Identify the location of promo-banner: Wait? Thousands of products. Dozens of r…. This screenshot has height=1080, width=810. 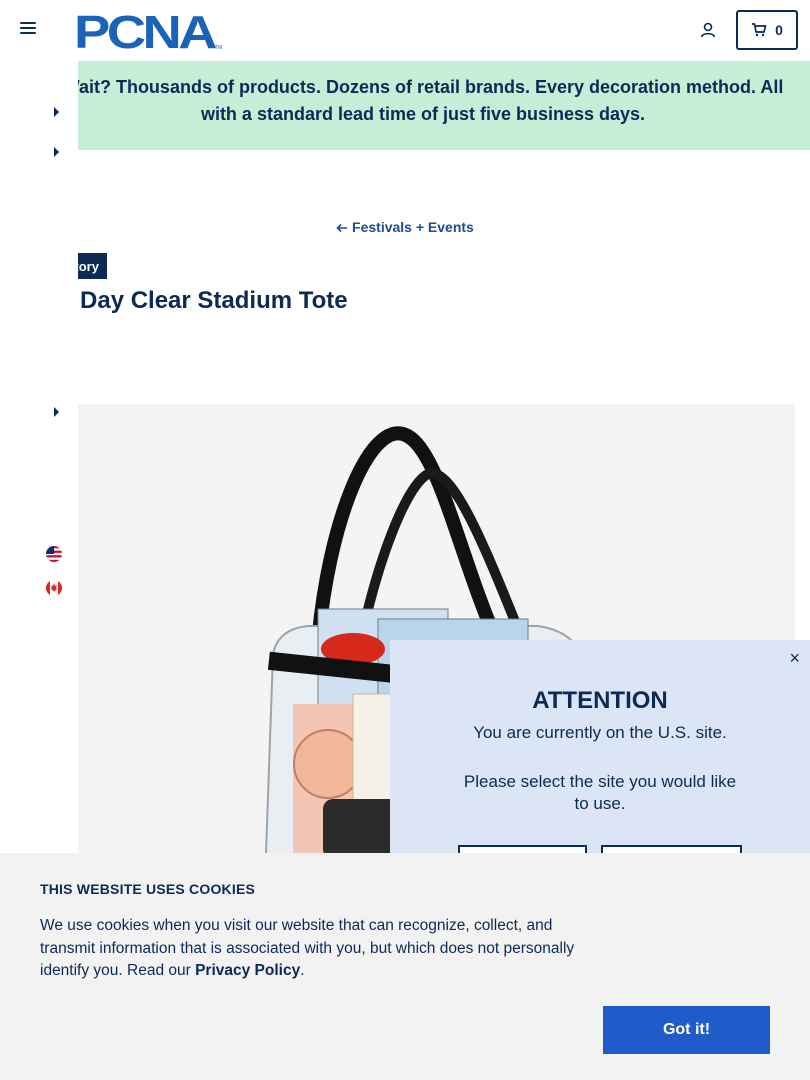
(430, 105).